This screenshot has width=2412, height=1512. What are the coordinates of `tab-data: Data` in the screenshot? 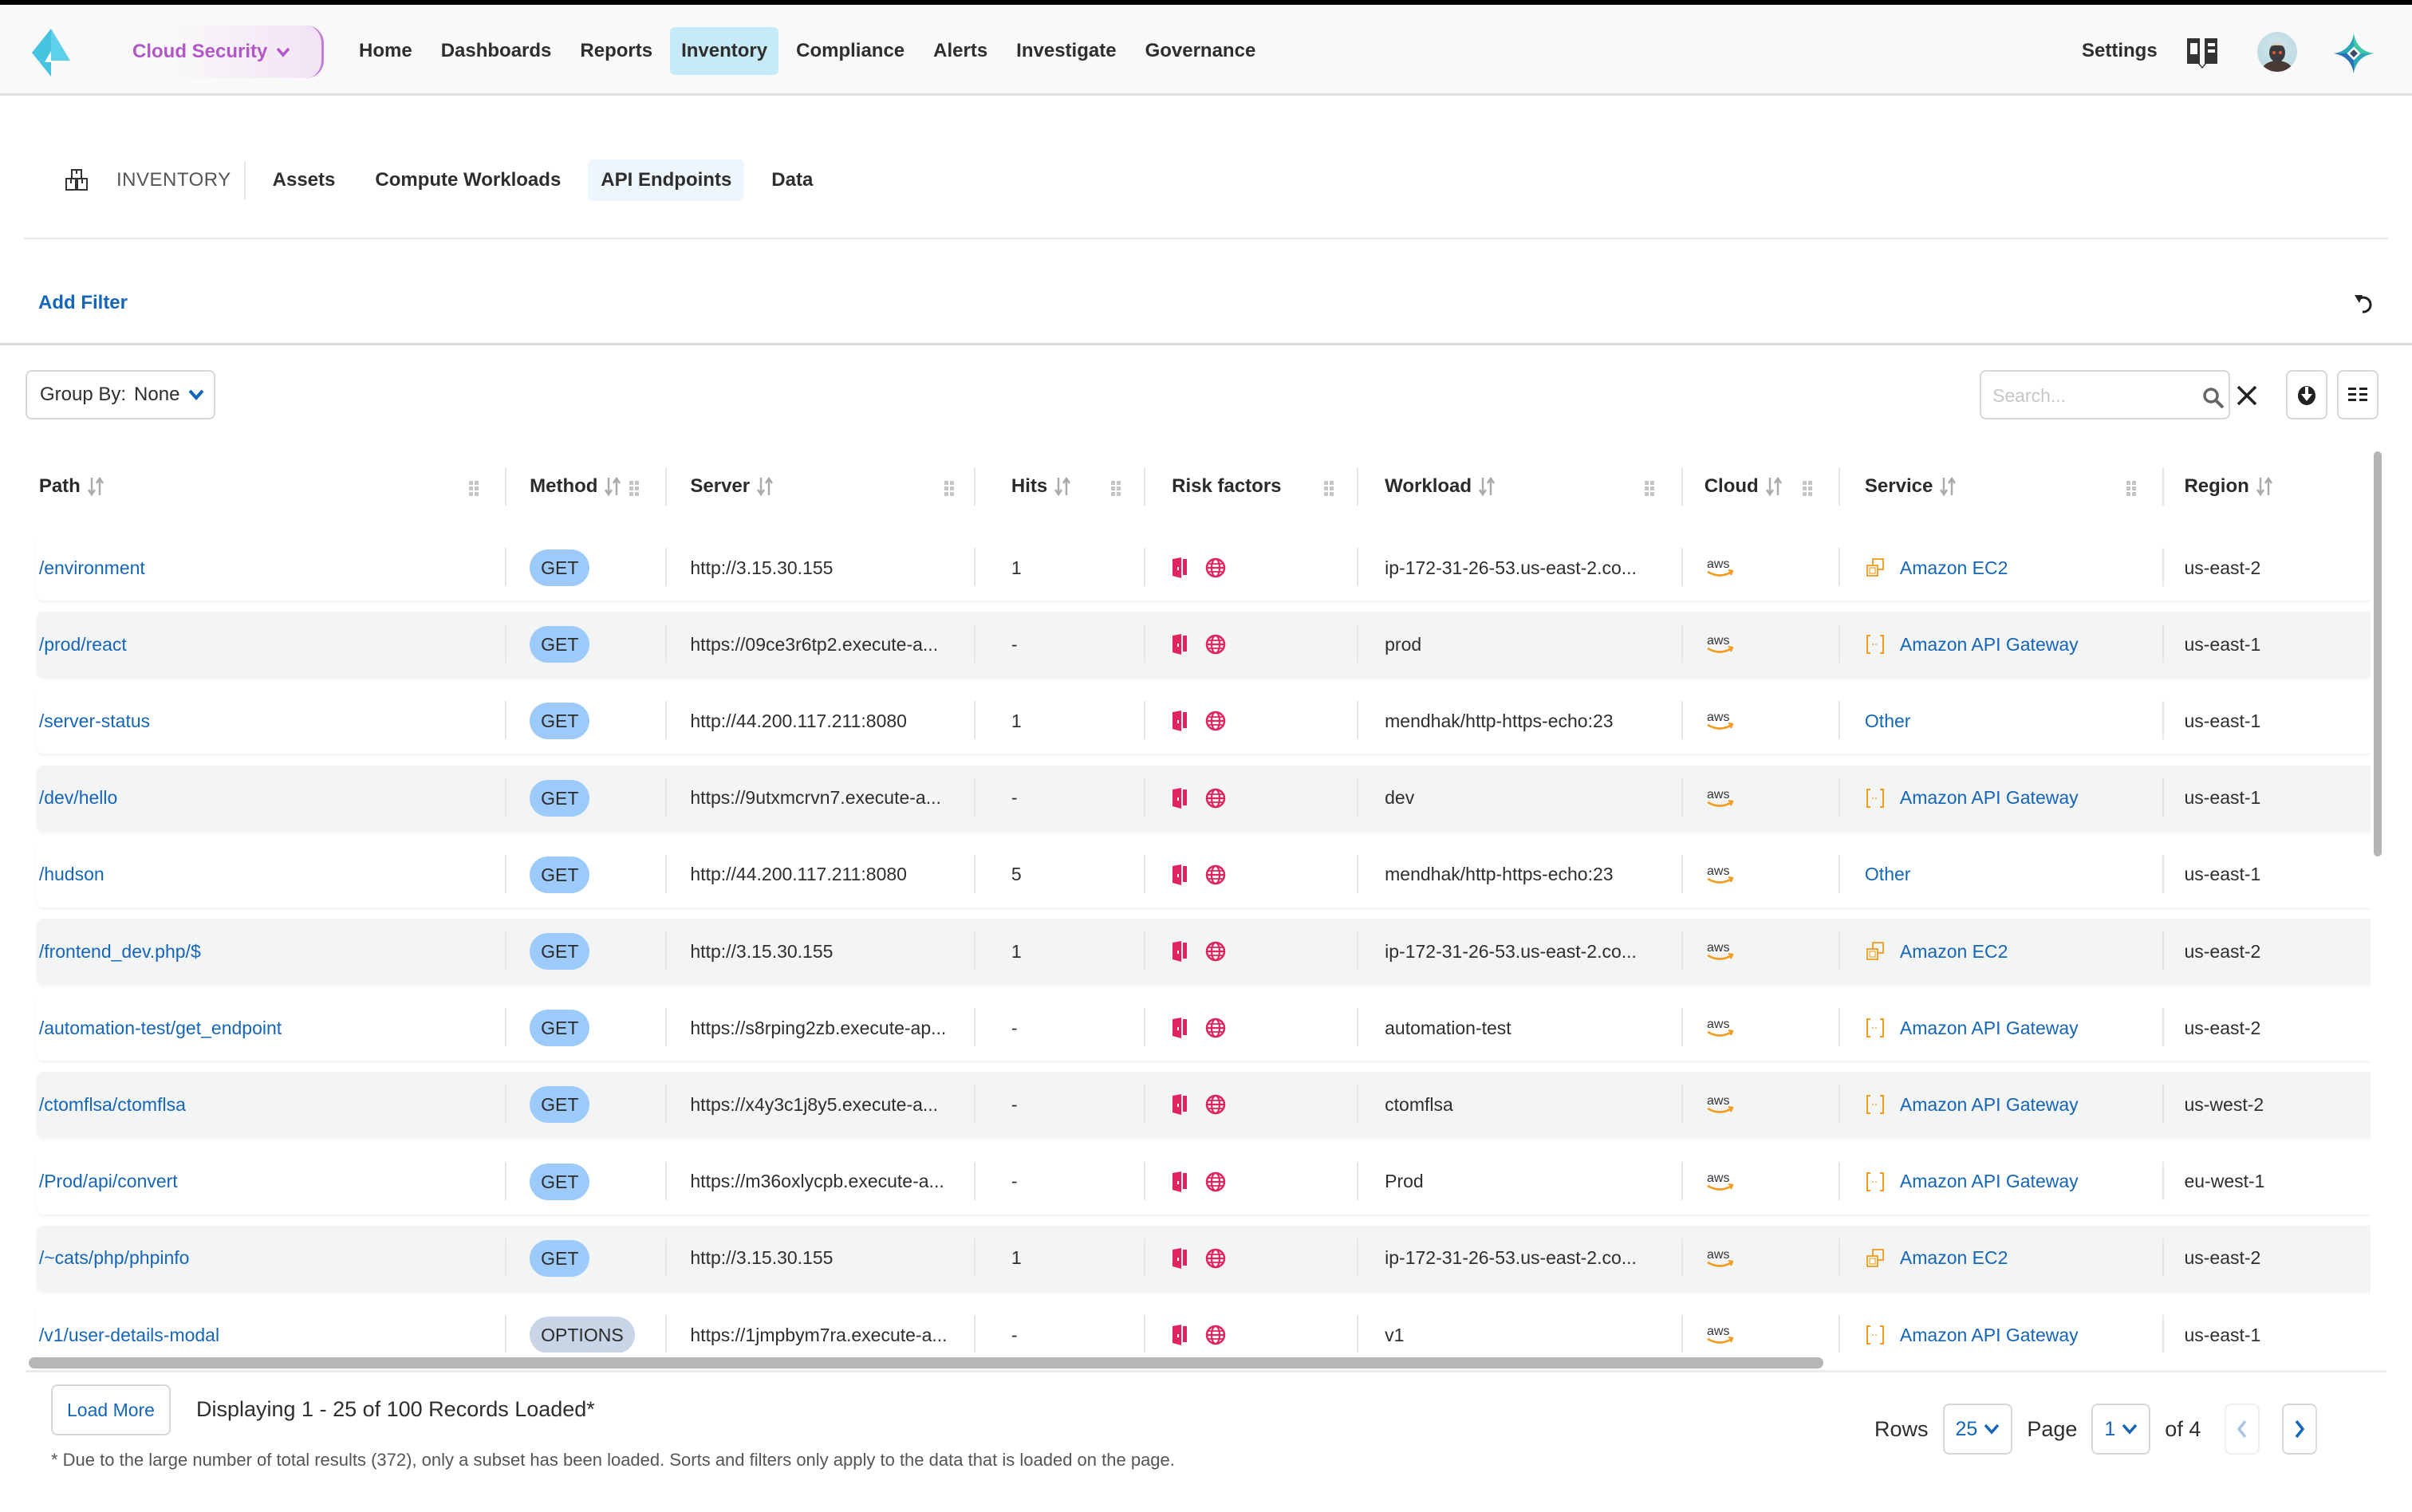 It's located at (793, 180).